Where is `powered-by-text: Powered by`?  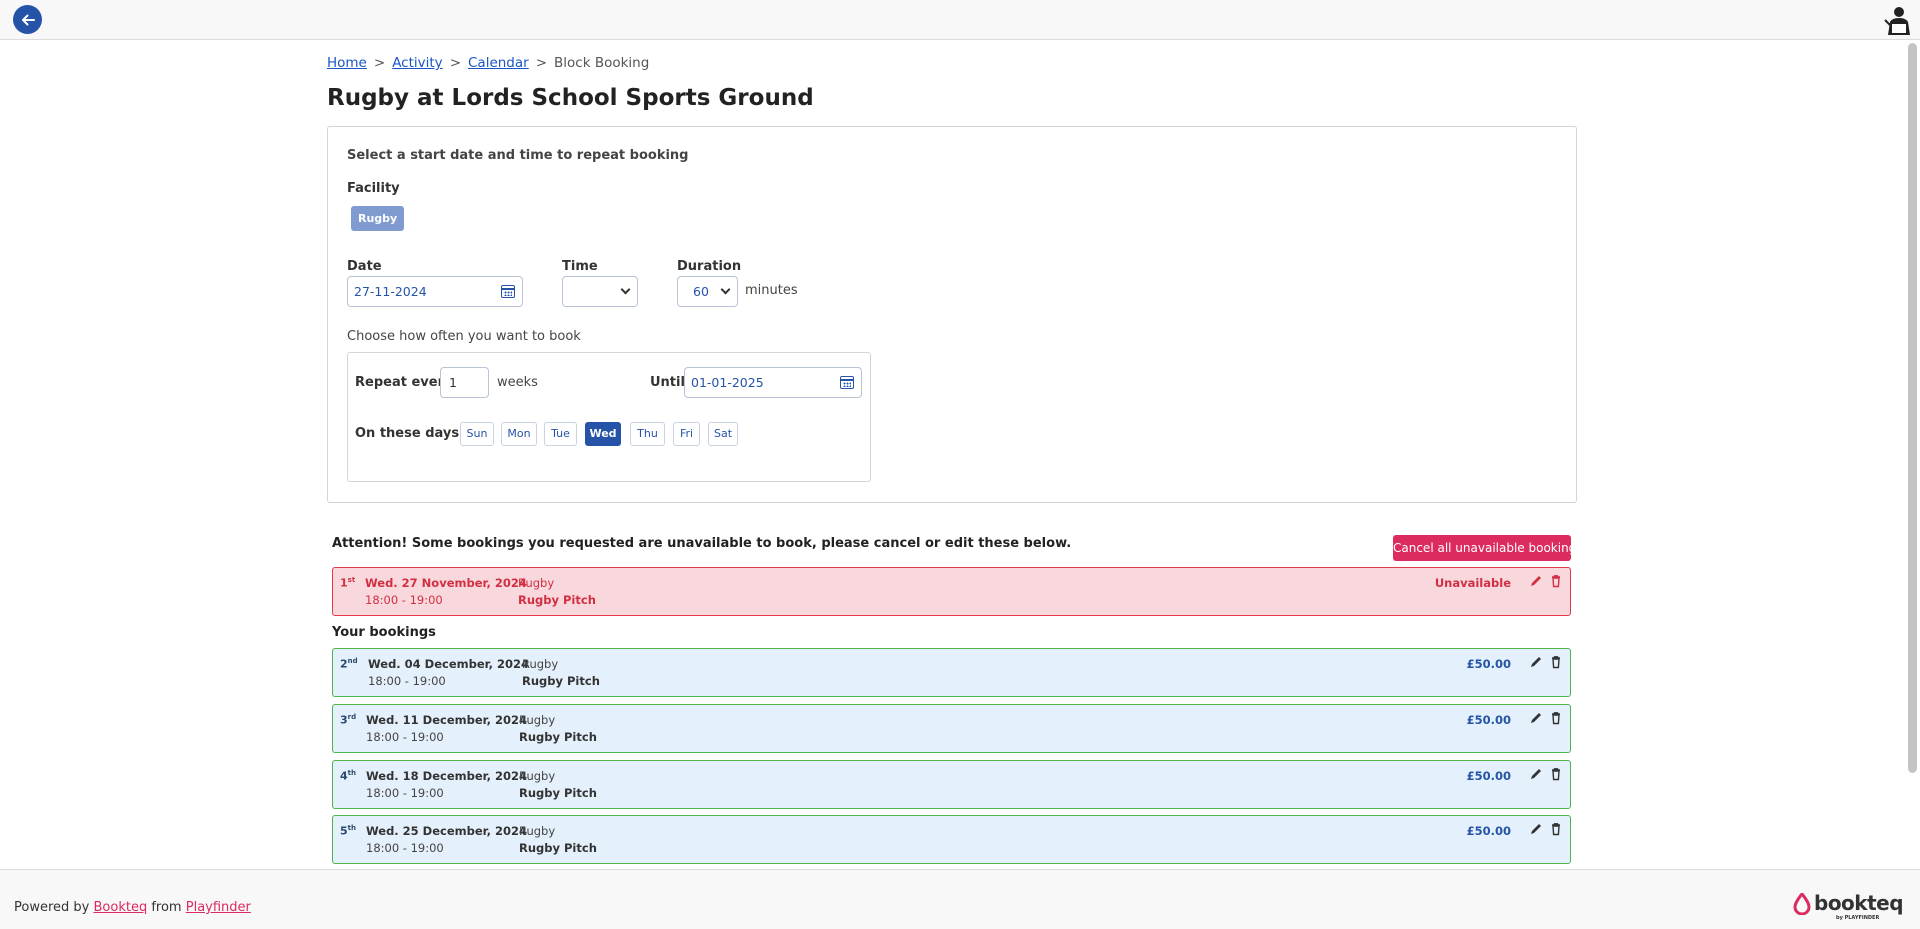
powered-by-text: Powered by is located at coordinates (52, 907).